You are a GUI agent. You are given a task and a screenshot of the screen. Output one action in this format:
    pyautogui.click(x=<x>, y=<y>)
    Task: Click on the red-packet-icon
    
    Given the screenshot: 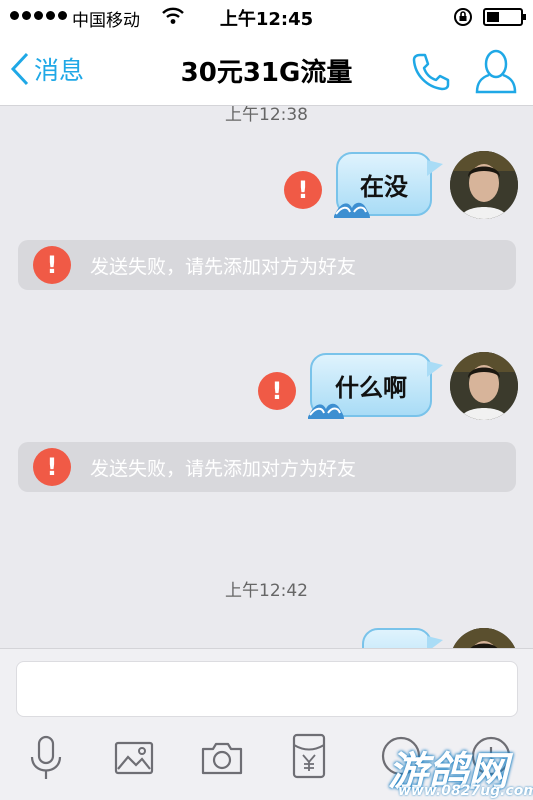 What is the action you would take?
    pyautogui.click(x=309, y=756)
    